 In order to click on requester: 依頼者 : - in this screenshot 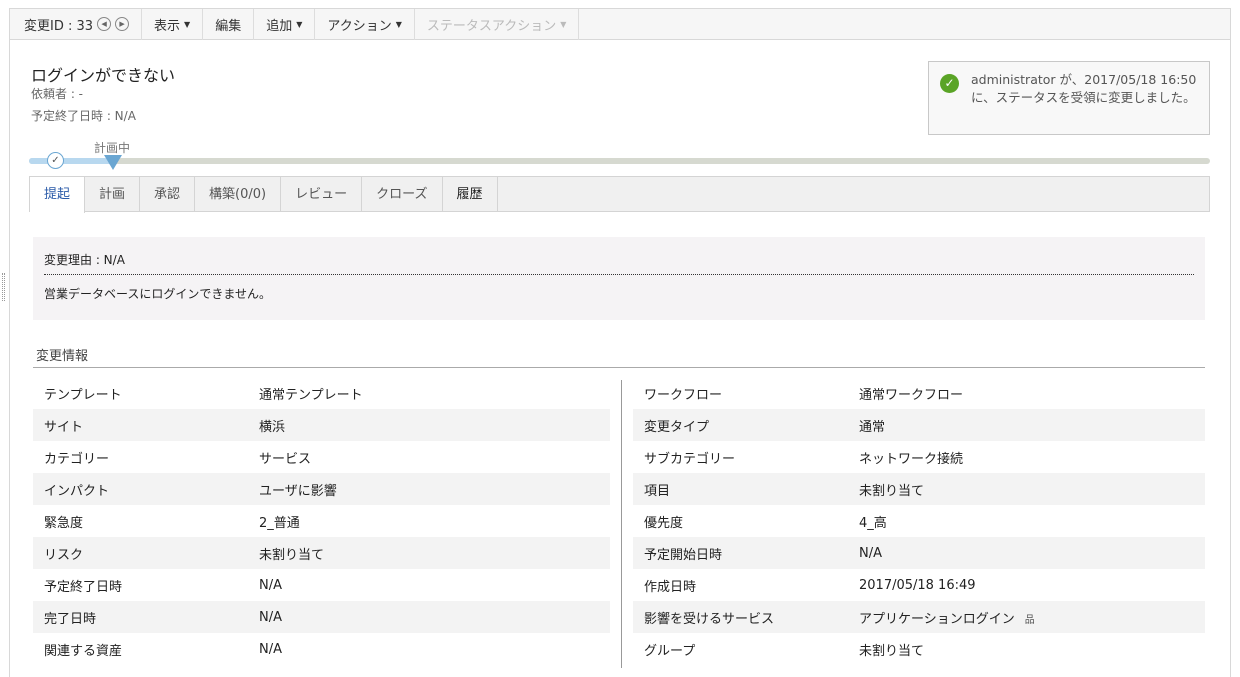, I will do `click(57, 94)`.